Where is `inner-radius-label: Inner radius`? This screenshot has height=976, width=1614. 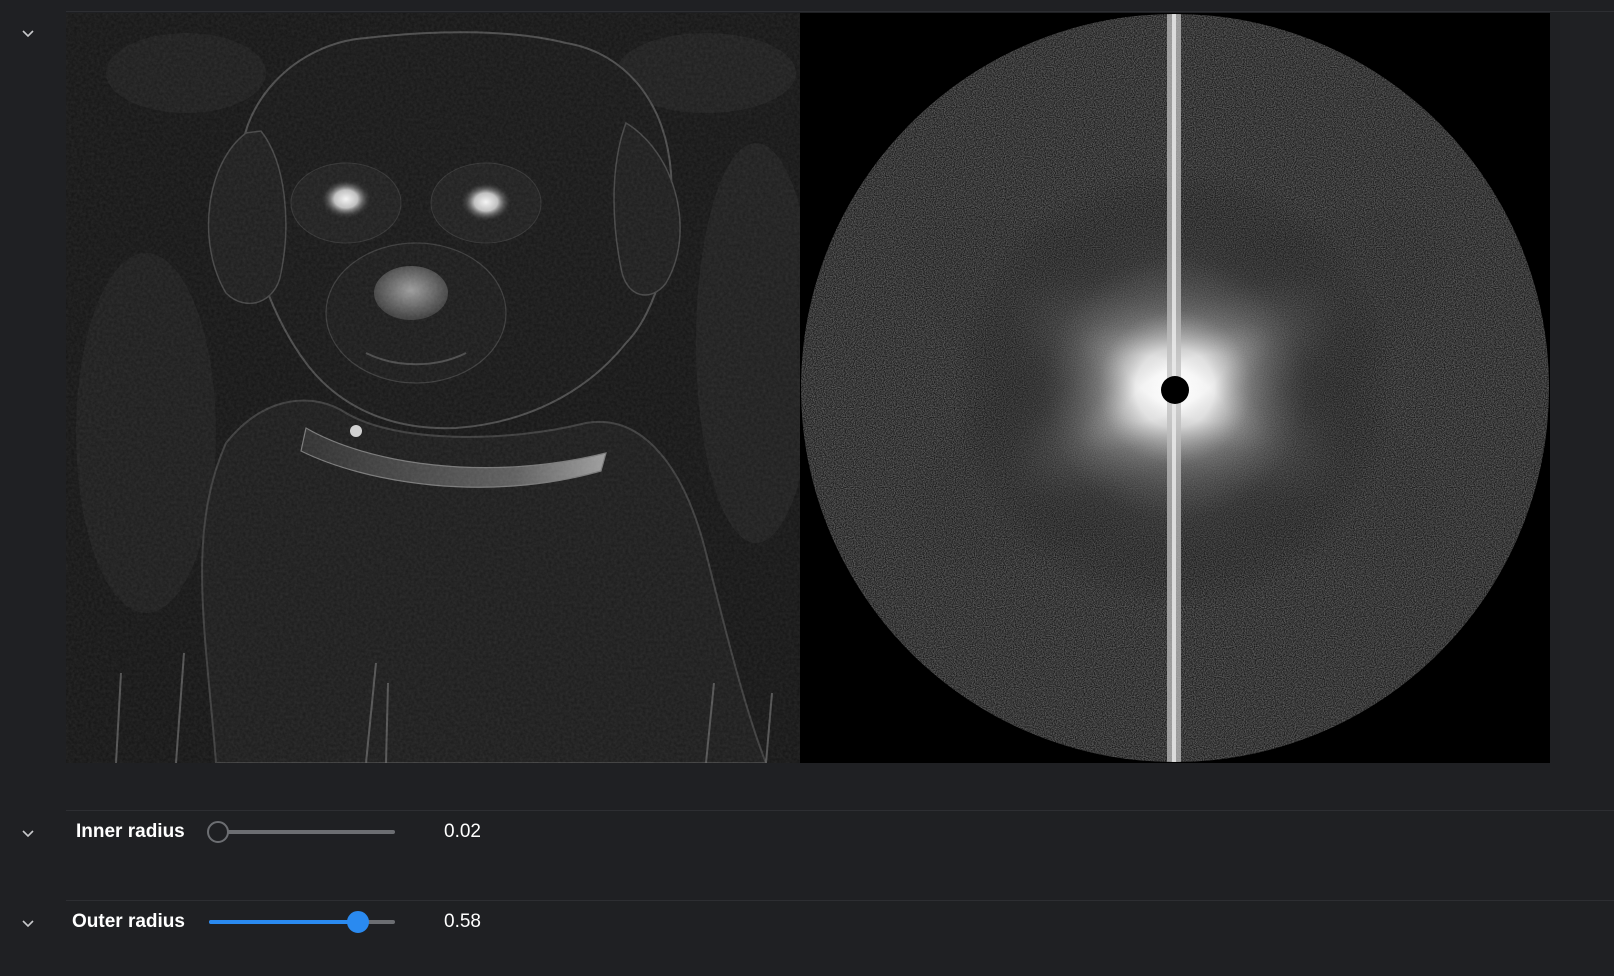
inner-radius-label: Inner radius is located at coordinates (130, 831).